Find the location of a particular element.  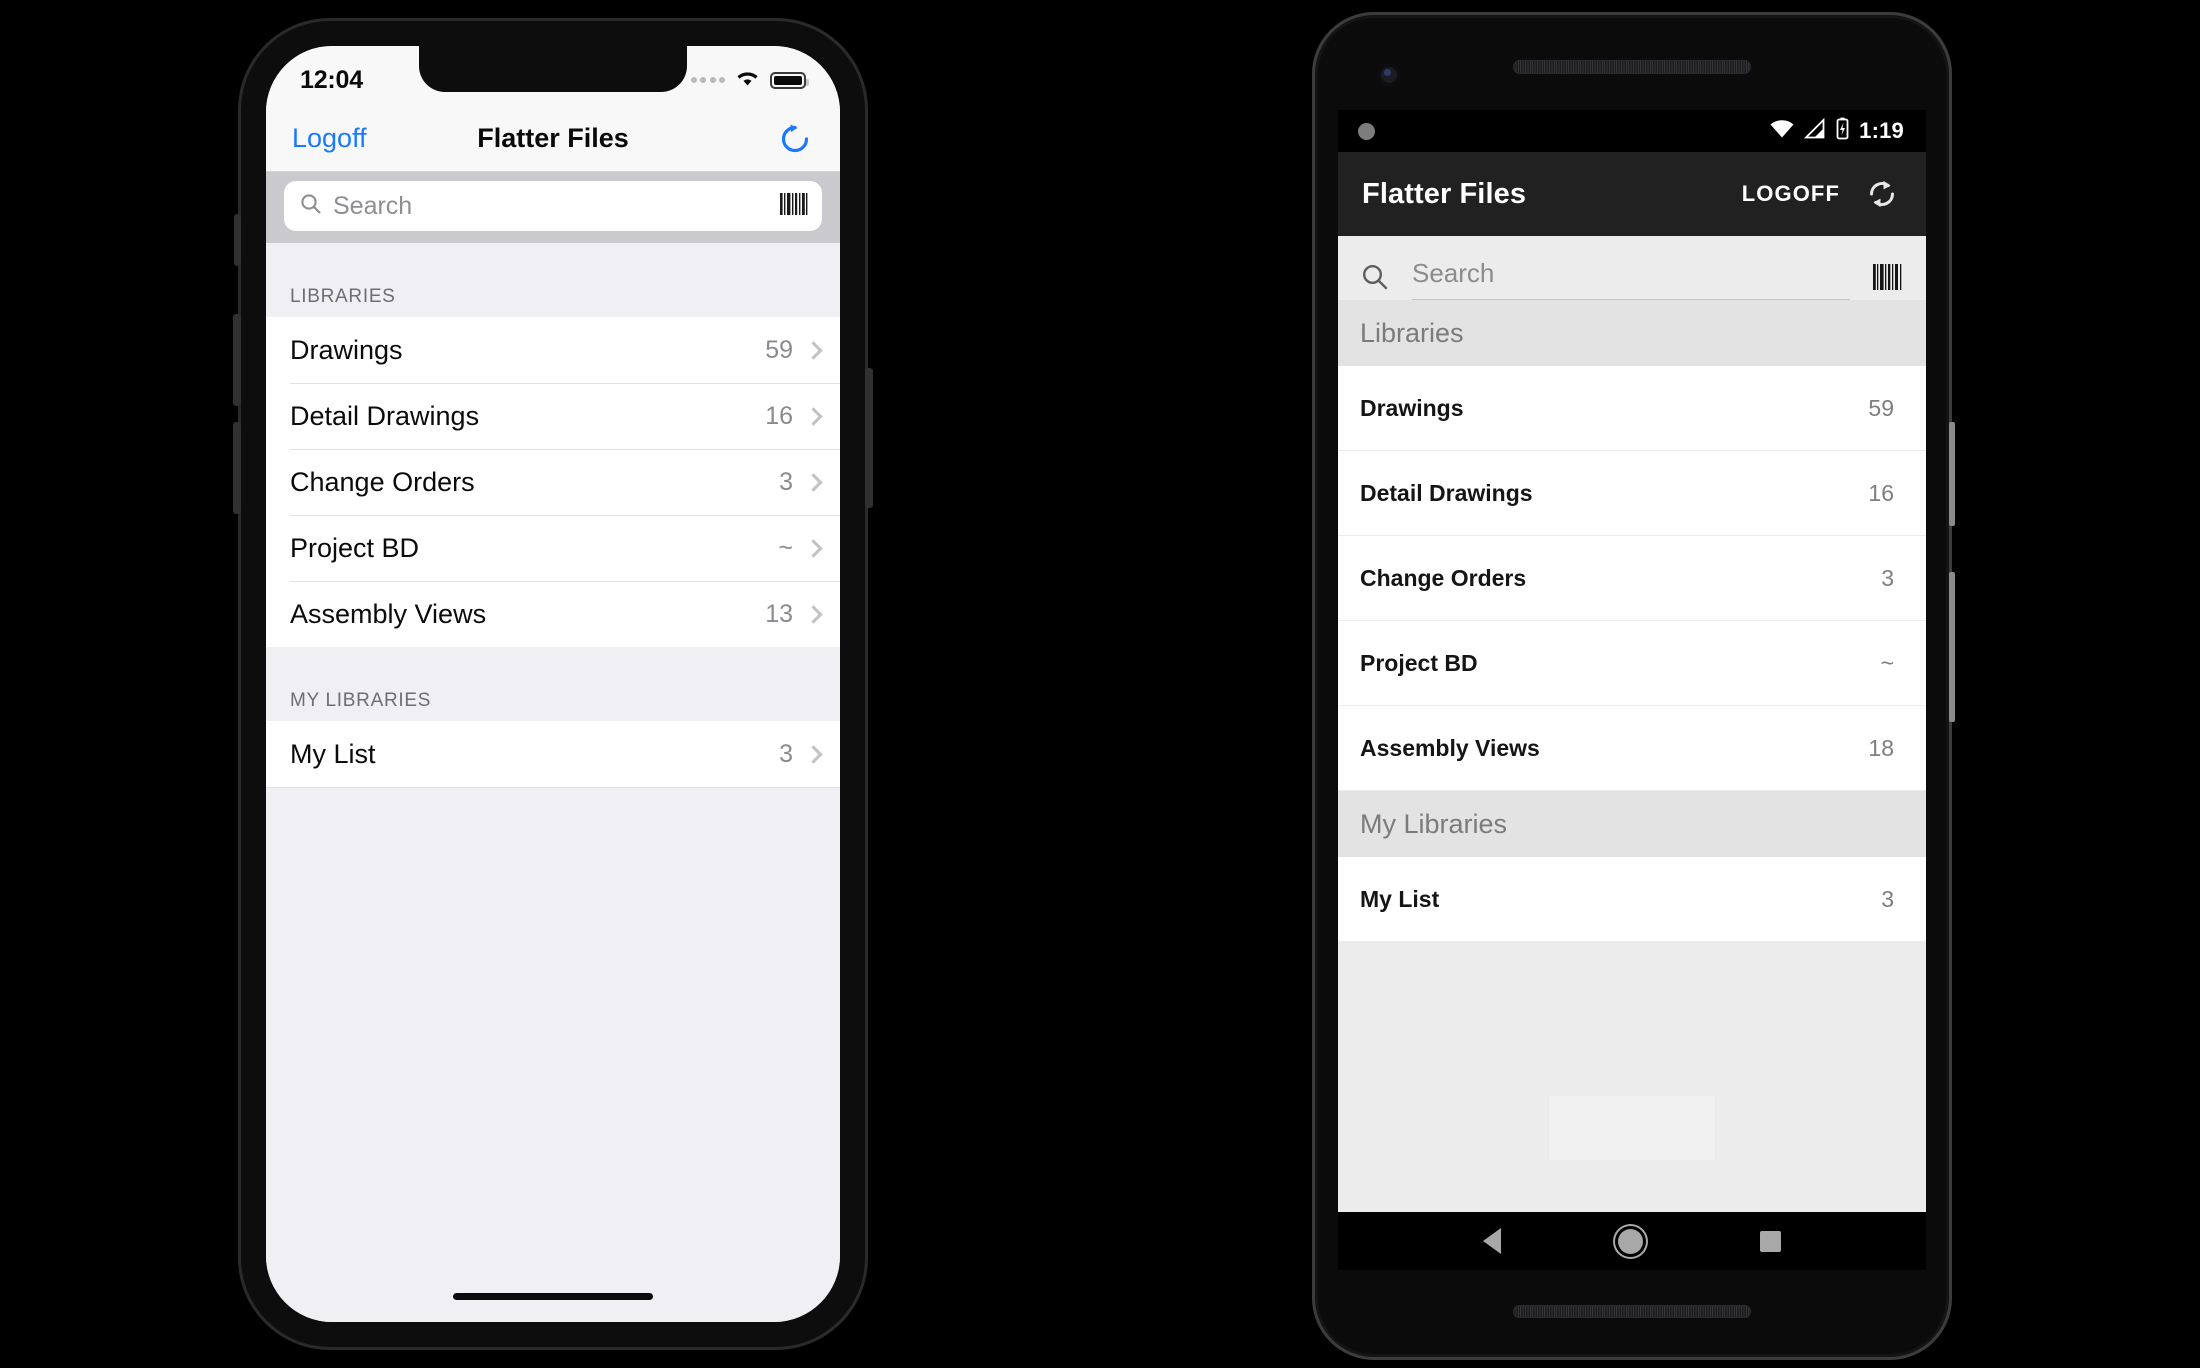

android-row-label: Project BD is located at coordinates (1419, 662).